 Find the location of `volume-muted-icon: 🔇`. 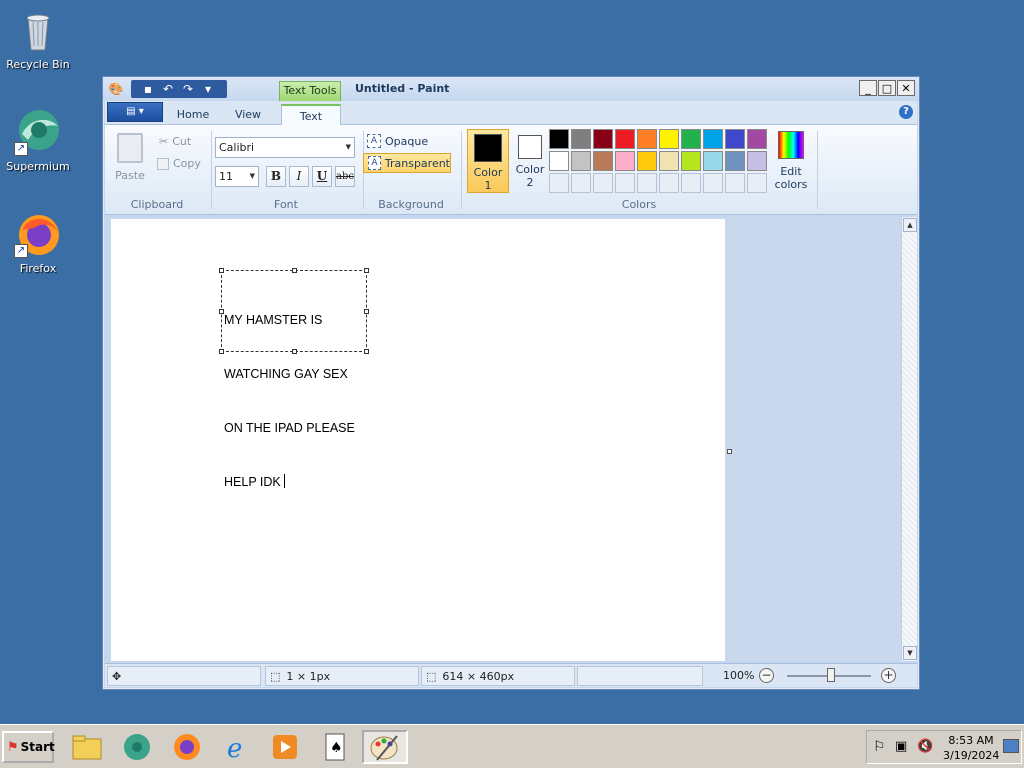

volume-muted-icon: 🔇 is located at coordinates (925, 746).